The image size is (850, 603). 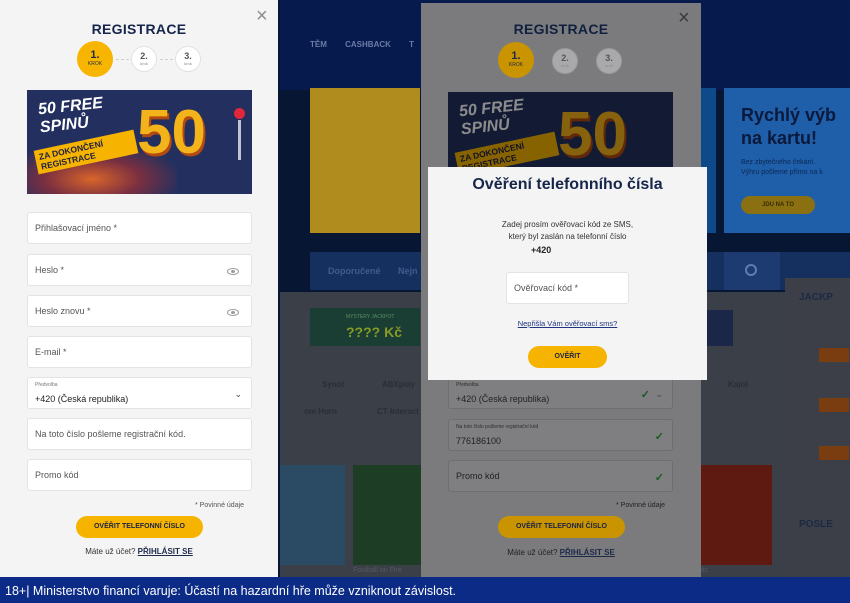 What do you see at coordinates (782, 172) in the screenshot?
I see `banner-text-line: Výhru pošleme přímo na k` at bounding box center [782, 172].